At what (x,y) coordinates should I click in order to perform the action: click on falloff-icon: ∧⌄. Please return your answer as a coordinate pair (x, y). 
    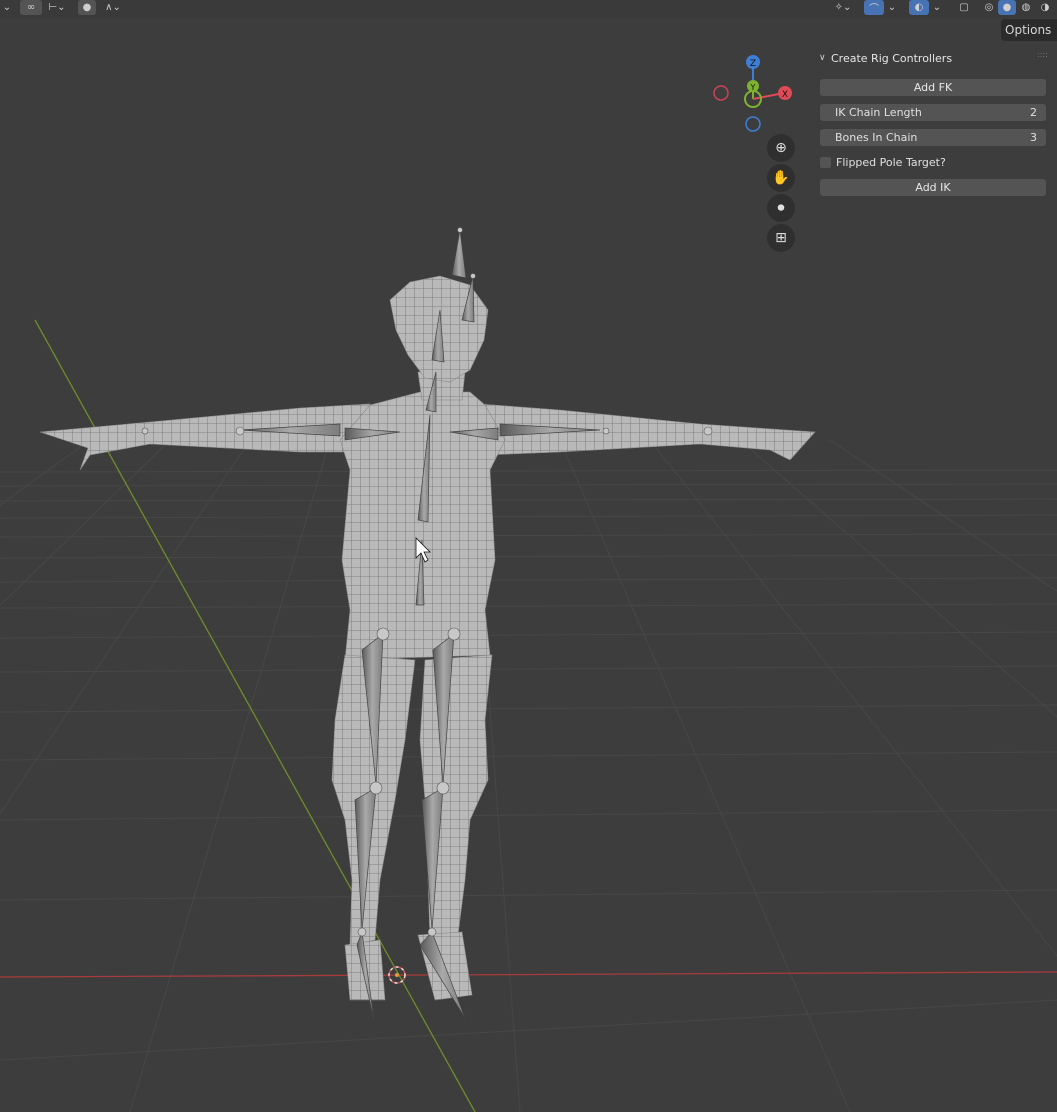
    Looking at the image, I should click on (113, 7).